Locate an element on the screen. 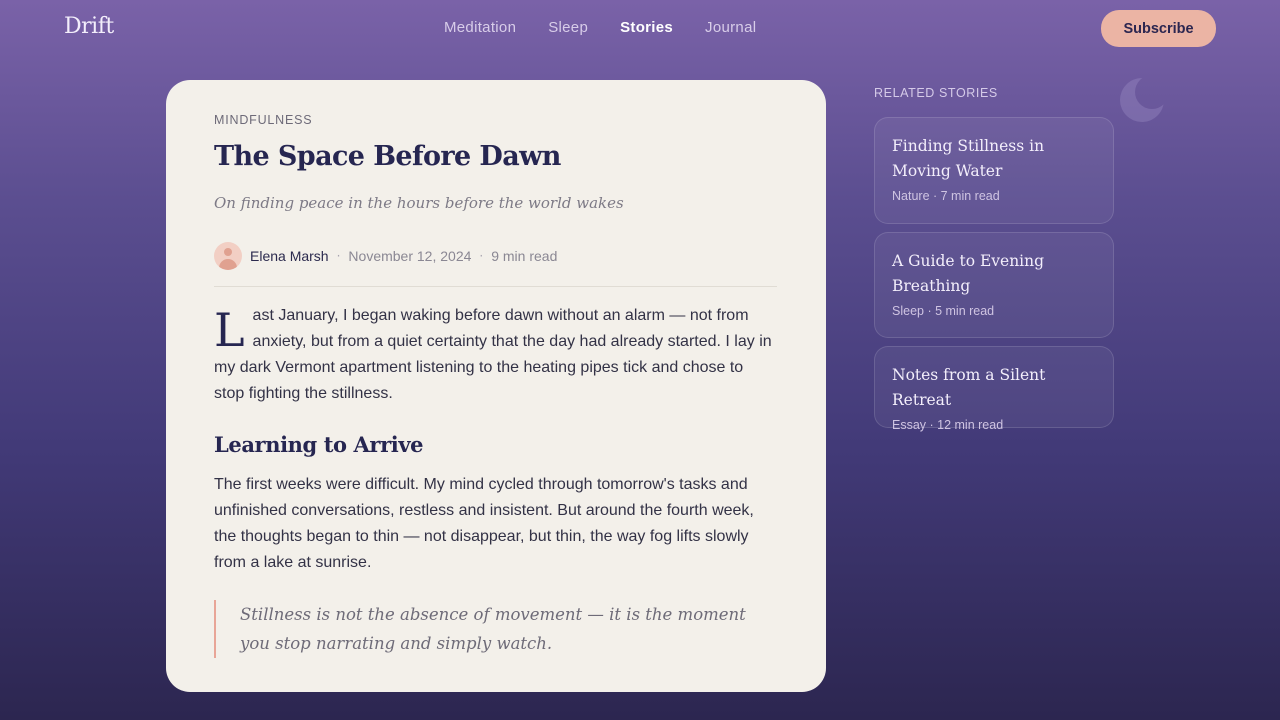 The image size is (1280, 720). byline-divider is located at coordinates (495, 286).